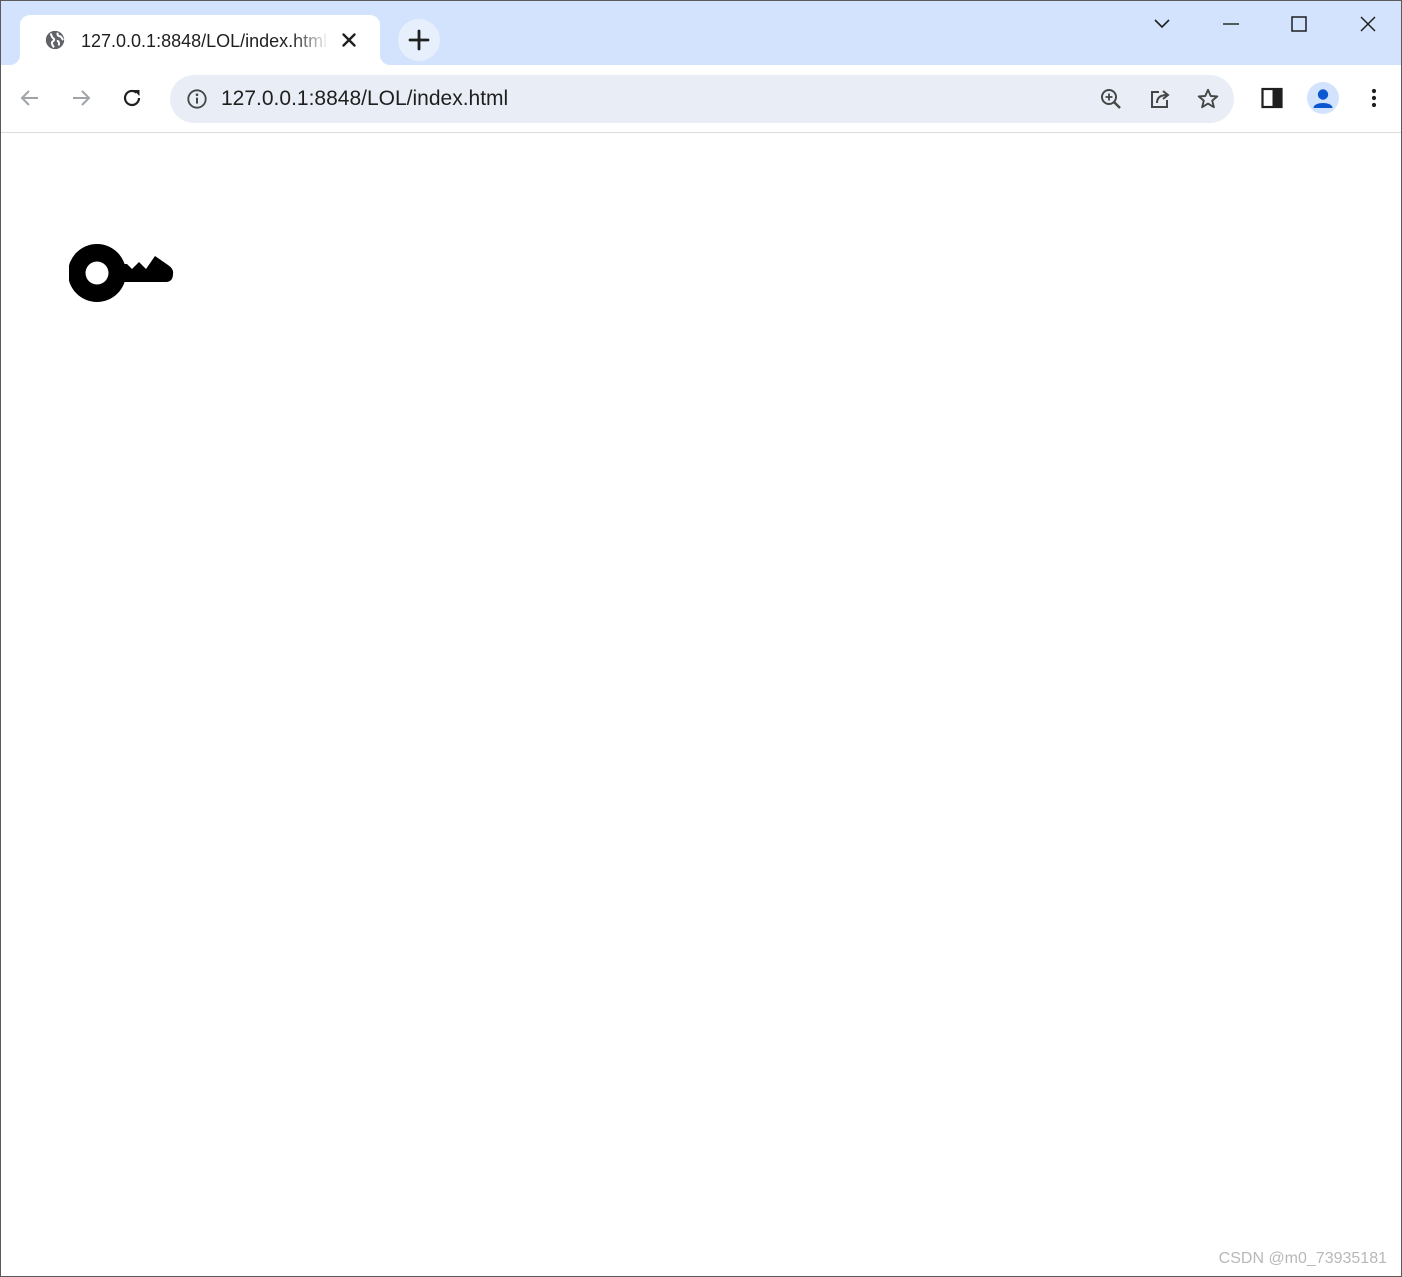 This screenshot has width=1402, height=1277. I want to click on address-bar: 127.0.0.1:8848/LOL/index.html, so click(702, 99).